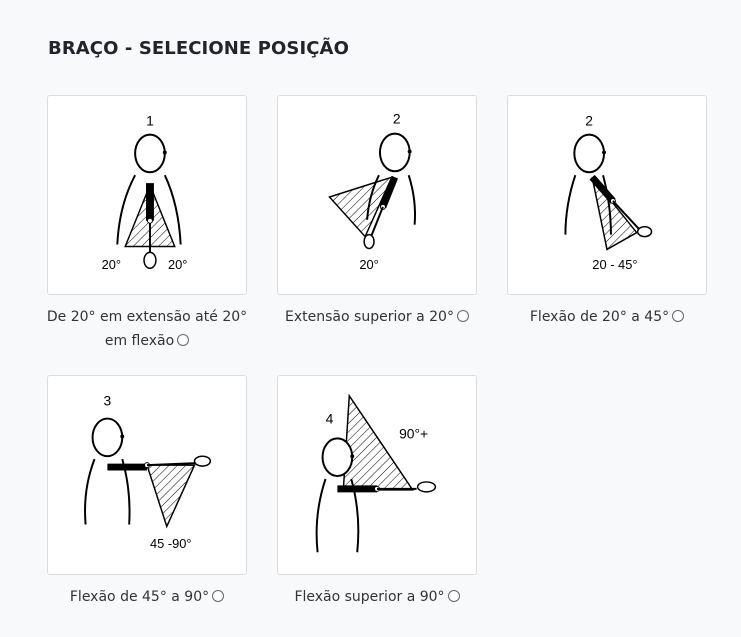 The height and width of the screenshot is (637, 741). I want to click on angle-label: 20 - 45°, so click(614, 264).